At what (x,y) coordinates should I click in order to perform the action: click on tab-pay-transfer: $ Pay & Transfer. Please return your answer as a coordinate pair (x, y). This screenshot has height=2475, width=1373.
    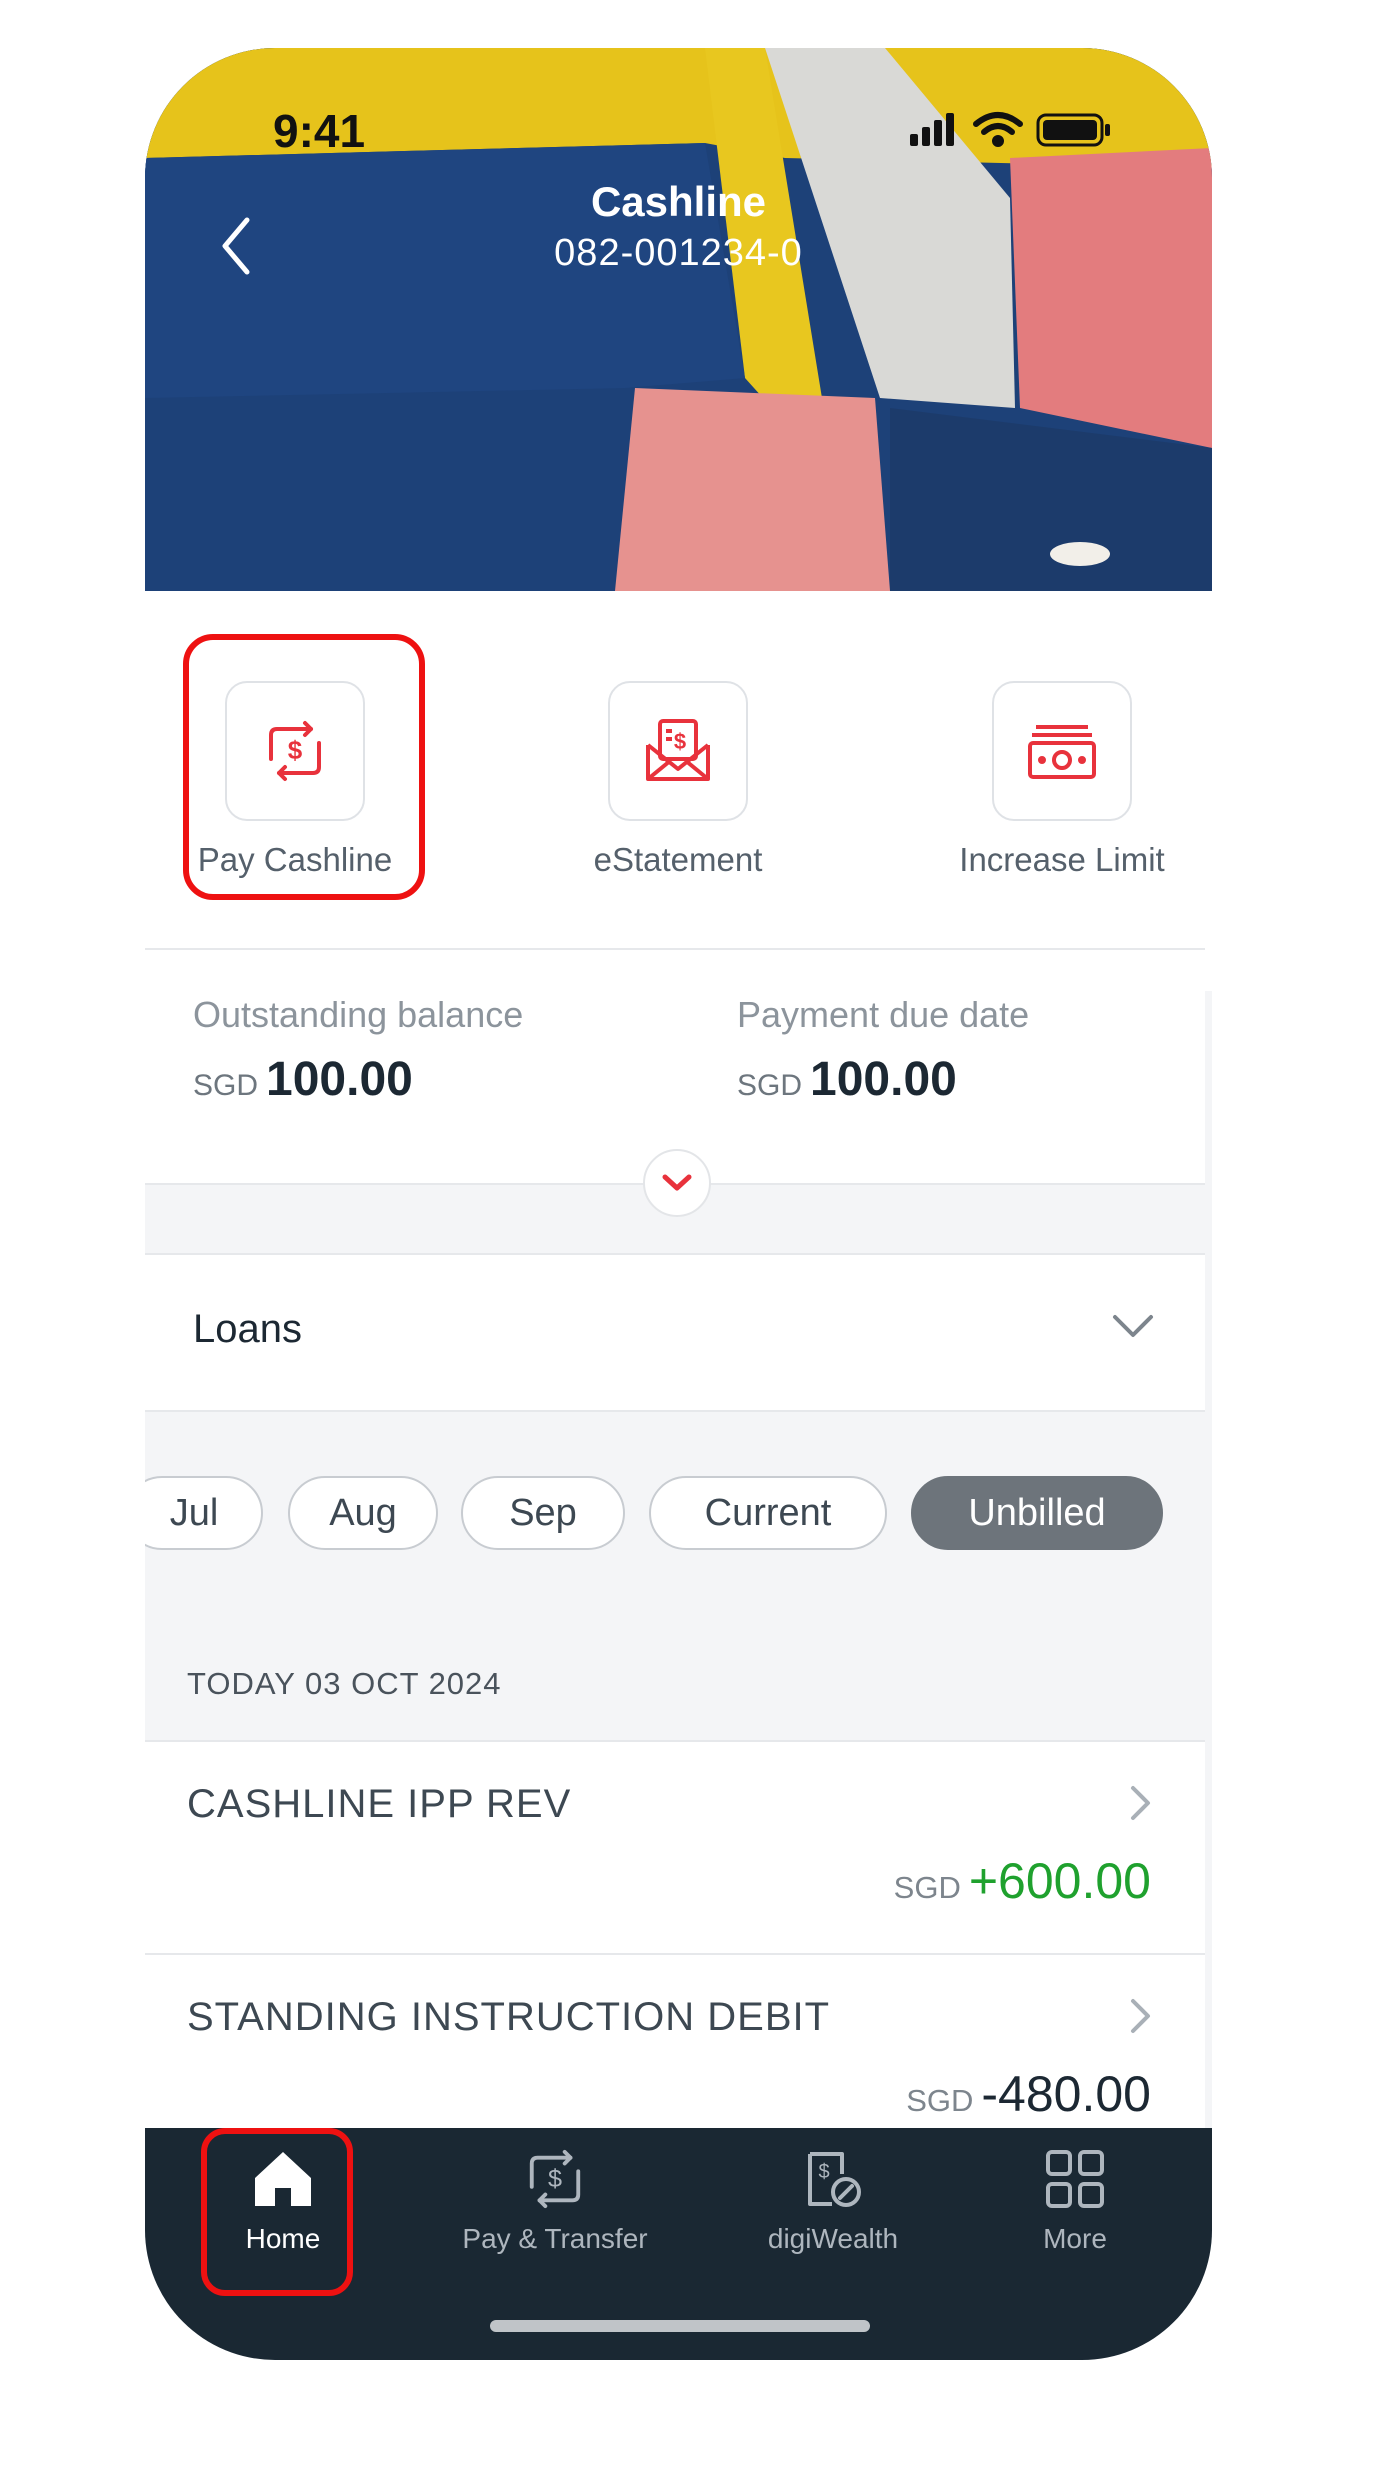
    Looking at the image, I should click on (555, 2201).